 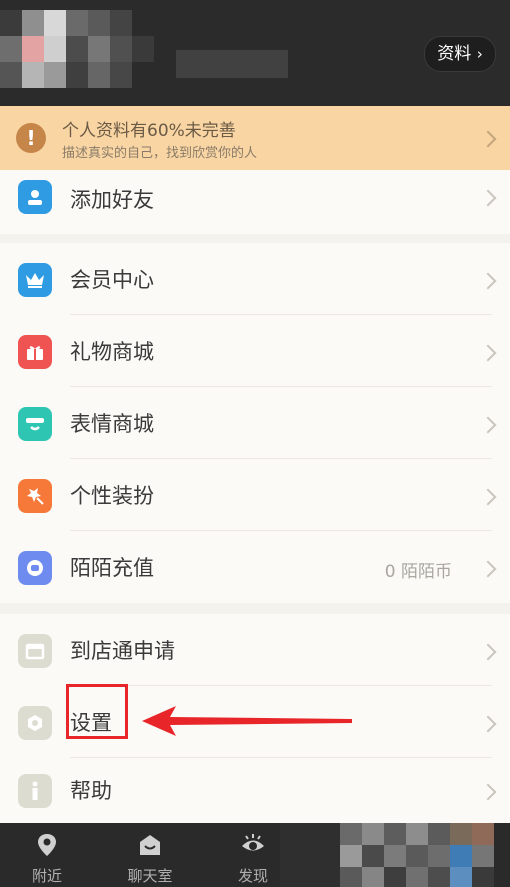 What do you see at coordinates (46, 876) in the screenshot?
I see `tab-label: 附近` at bounding box center [46, 876].